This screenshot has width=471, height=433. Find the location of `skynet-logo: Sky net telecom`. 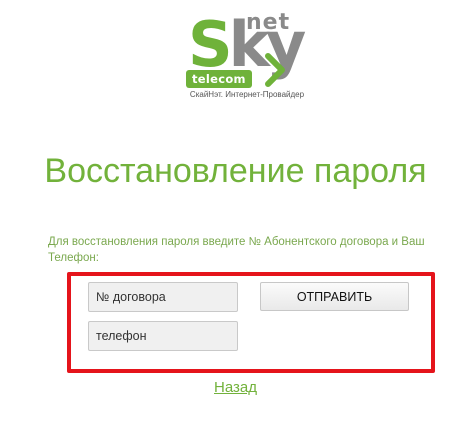

skynet-logo: Sky net telecom is located at coordinates (250, 55).